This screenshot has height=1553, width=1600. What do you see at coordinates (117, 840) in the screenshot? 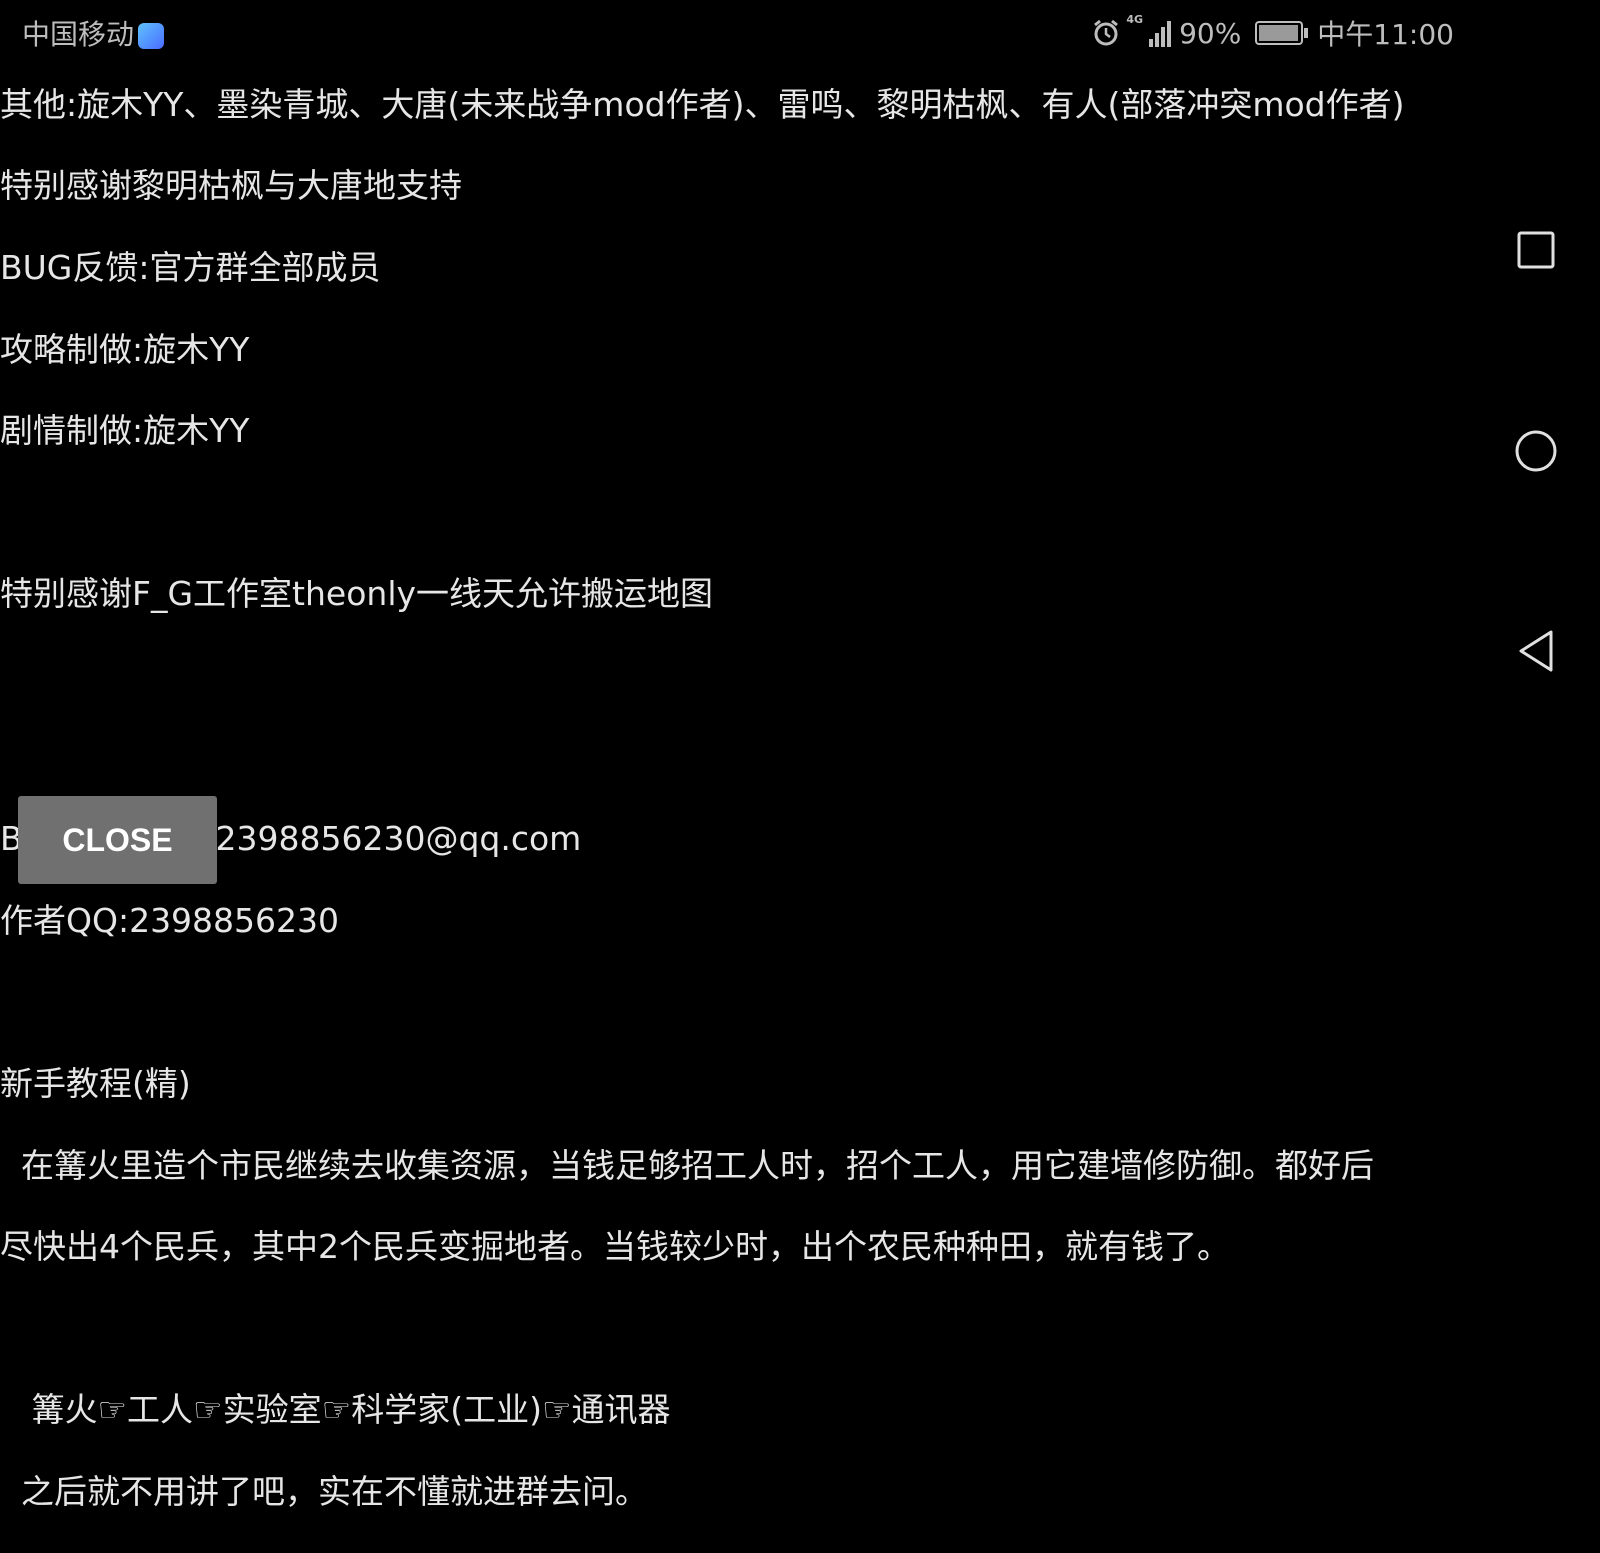
I see `close-button: CLOSE` at bounding box center [117, 840].